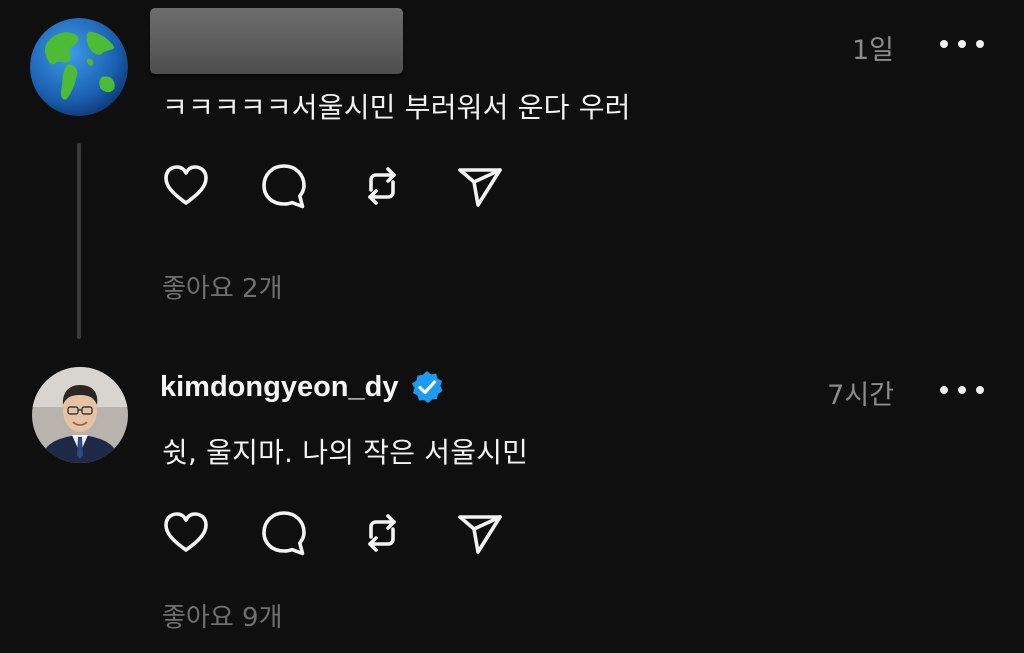 Image resolution: width=1024 pixels, height=653 pixels. What do you see at coordinates (396, 107) in the screenshot?
I see `post-text: ㅋㅋㅋㅋㅋ서울시민 부러워서 운다 우러` at bounding box center [396, 107].